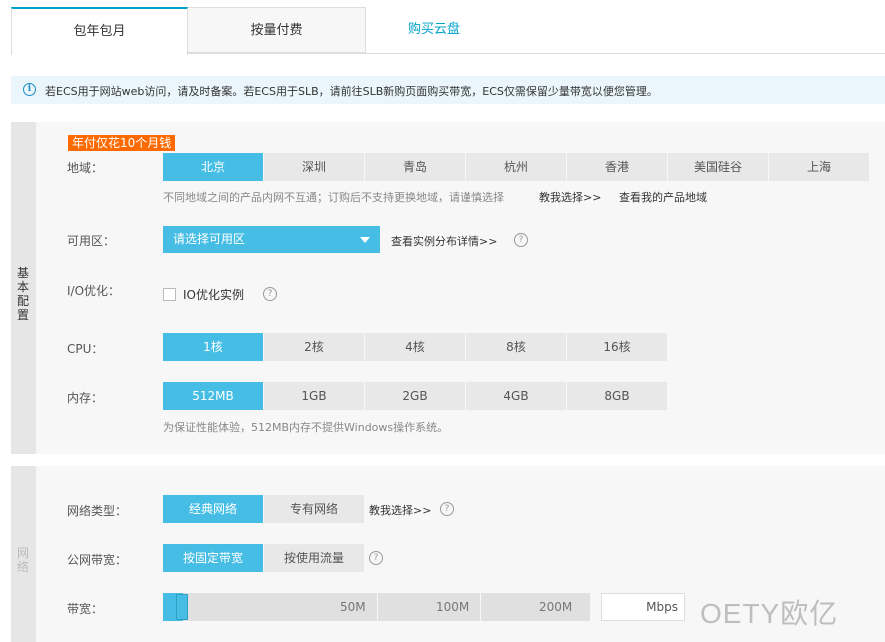 The image size is (885, 642). I want to click on cpu-option: 4核, so click(415, 347).